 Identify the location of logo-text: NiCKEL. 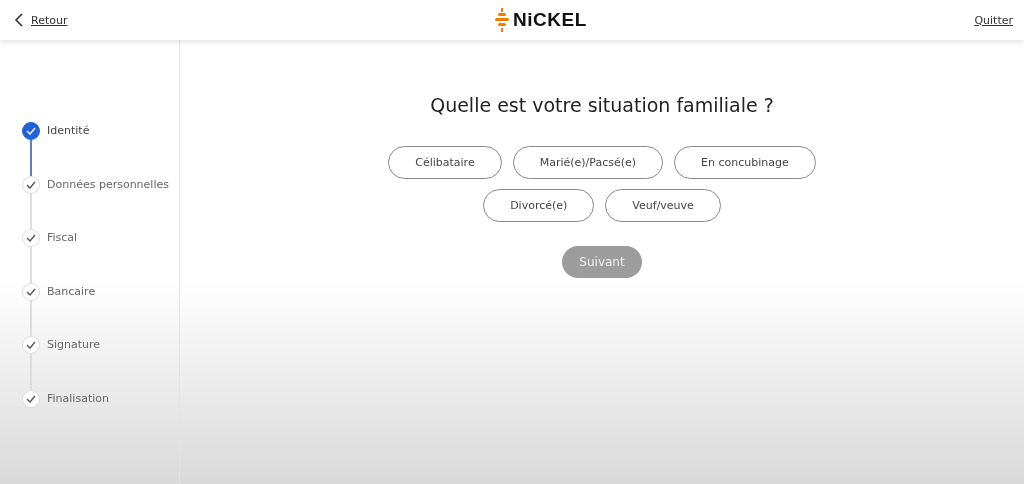
(550, 20).